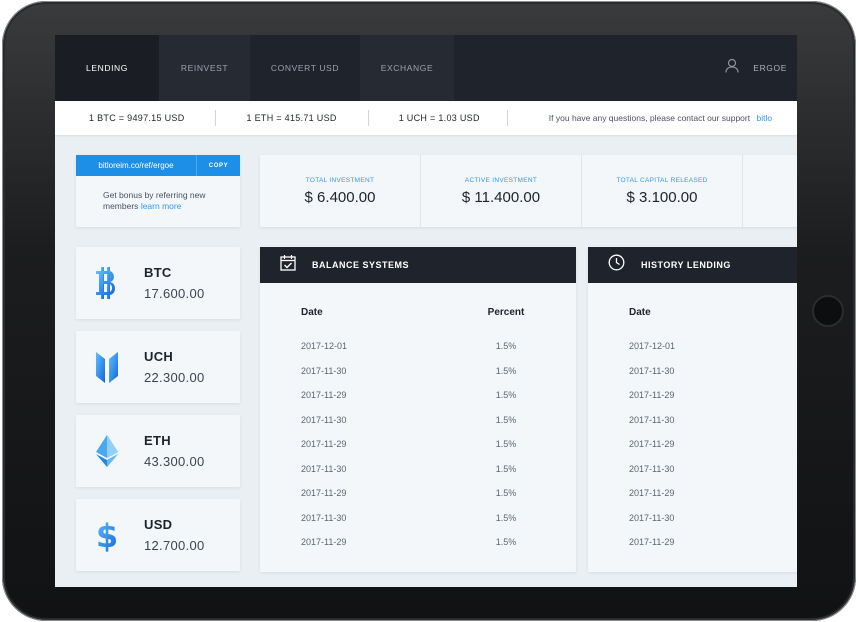  What do you see at coordinates (305, 68) in the screenshot?
I see `tab-convert-usd: CONVERT USD` at bounding box center [305, 68].